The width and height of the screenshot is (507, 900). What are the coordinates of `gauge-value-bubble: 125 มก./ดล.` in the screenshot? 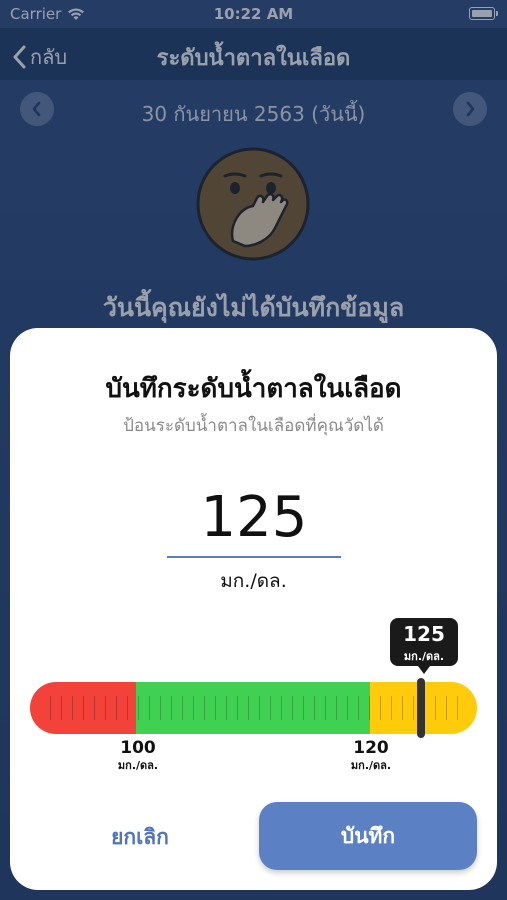 It's located at (424, 646).